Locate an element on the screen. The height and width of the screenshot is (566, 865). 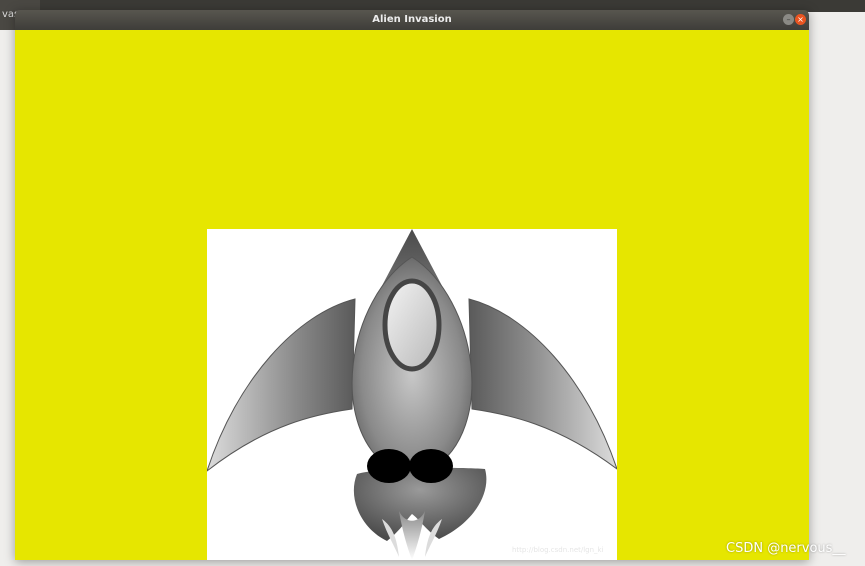
minimize-button: – is located at coordinates (788, 19).